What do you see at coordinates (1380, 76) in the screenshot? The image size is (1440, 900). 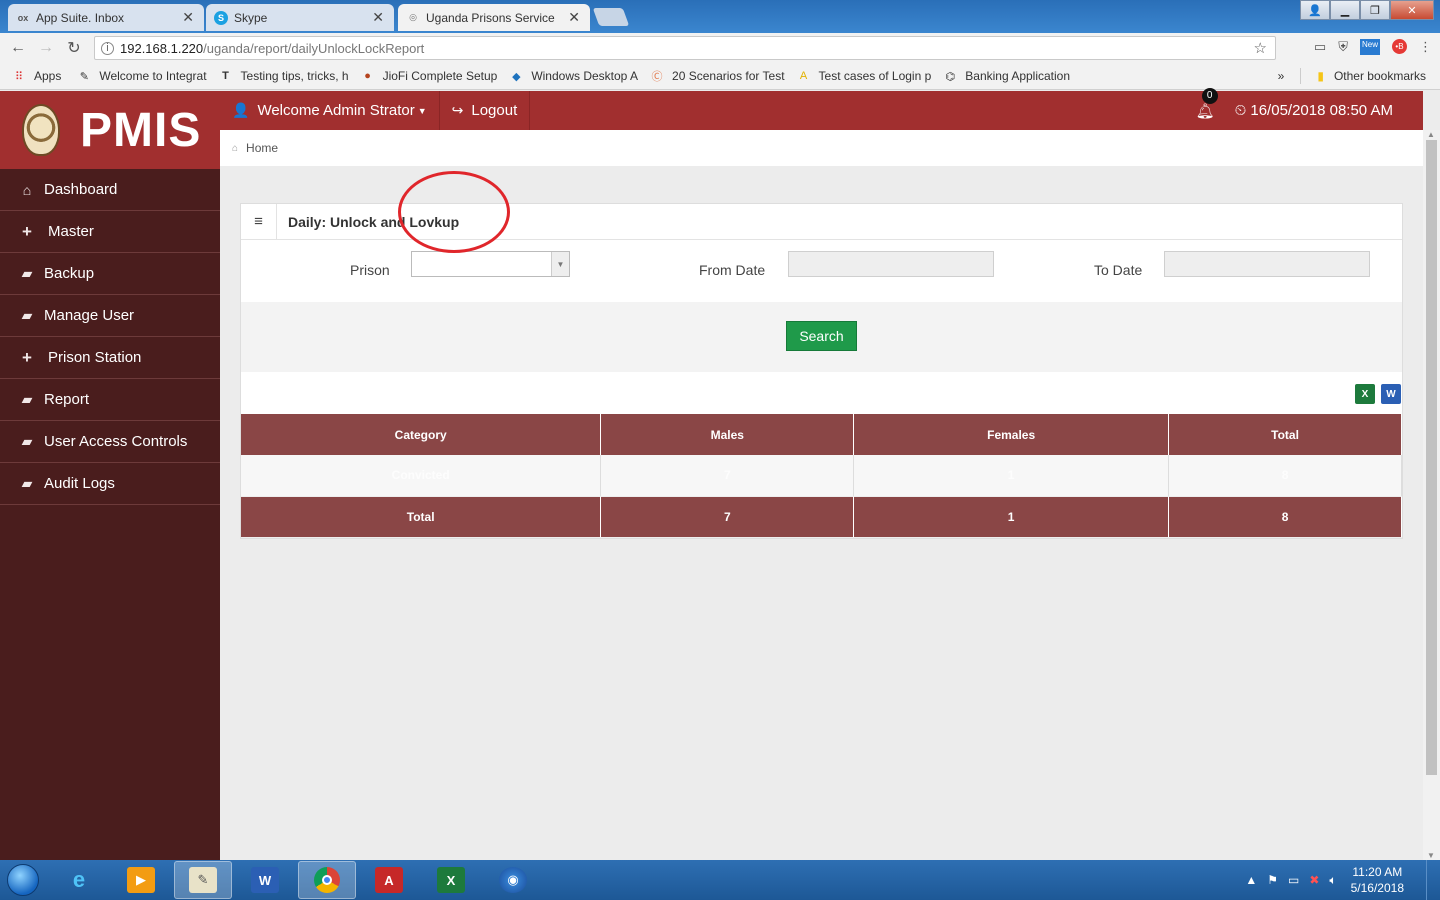 I see `other-bookmarks: Other bookmarks` at bounding box center [1380, 76].